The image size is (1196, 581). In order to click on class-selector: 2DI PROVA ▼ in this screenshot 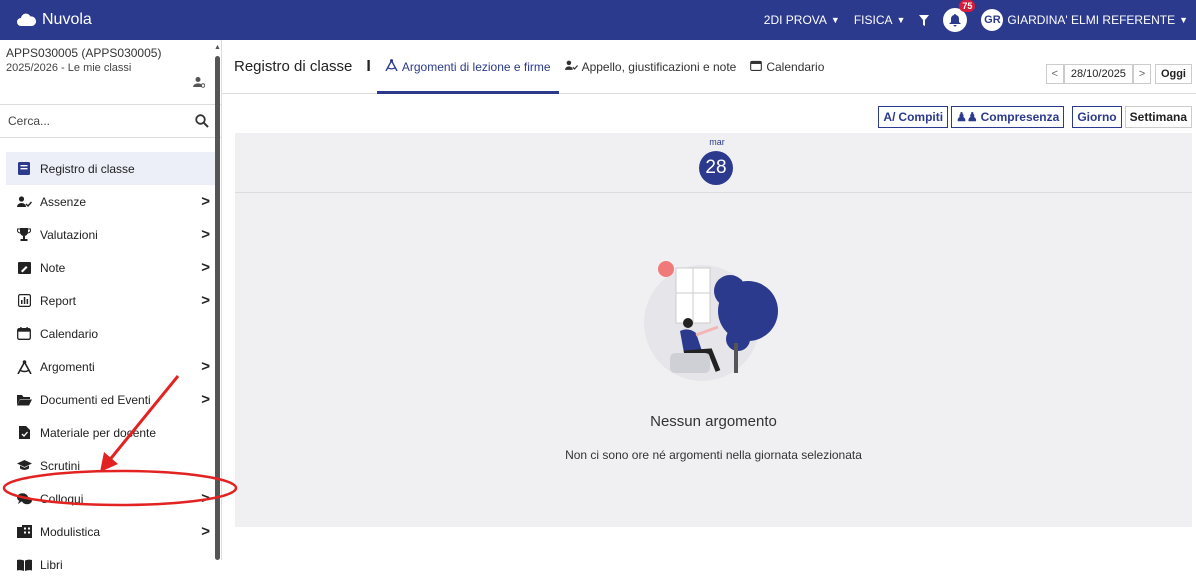, I will do `click(802, 20)`.